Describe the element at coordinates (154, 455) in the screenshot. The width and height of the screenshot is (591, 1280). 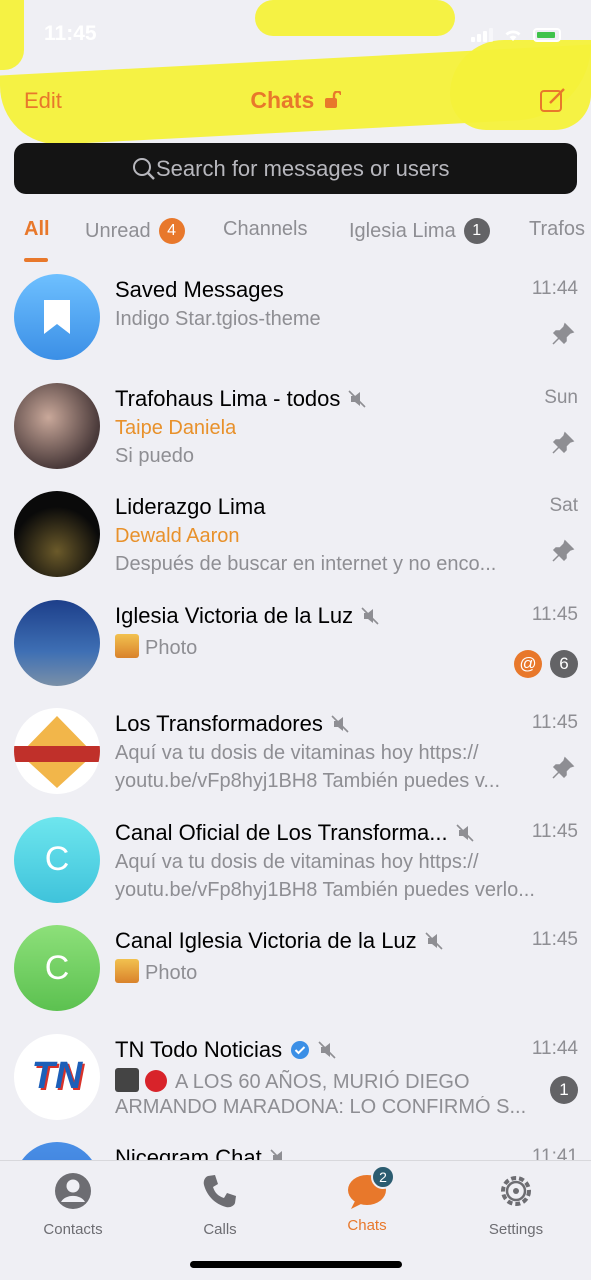
I see `chat-preview: Si puedo` at that location.